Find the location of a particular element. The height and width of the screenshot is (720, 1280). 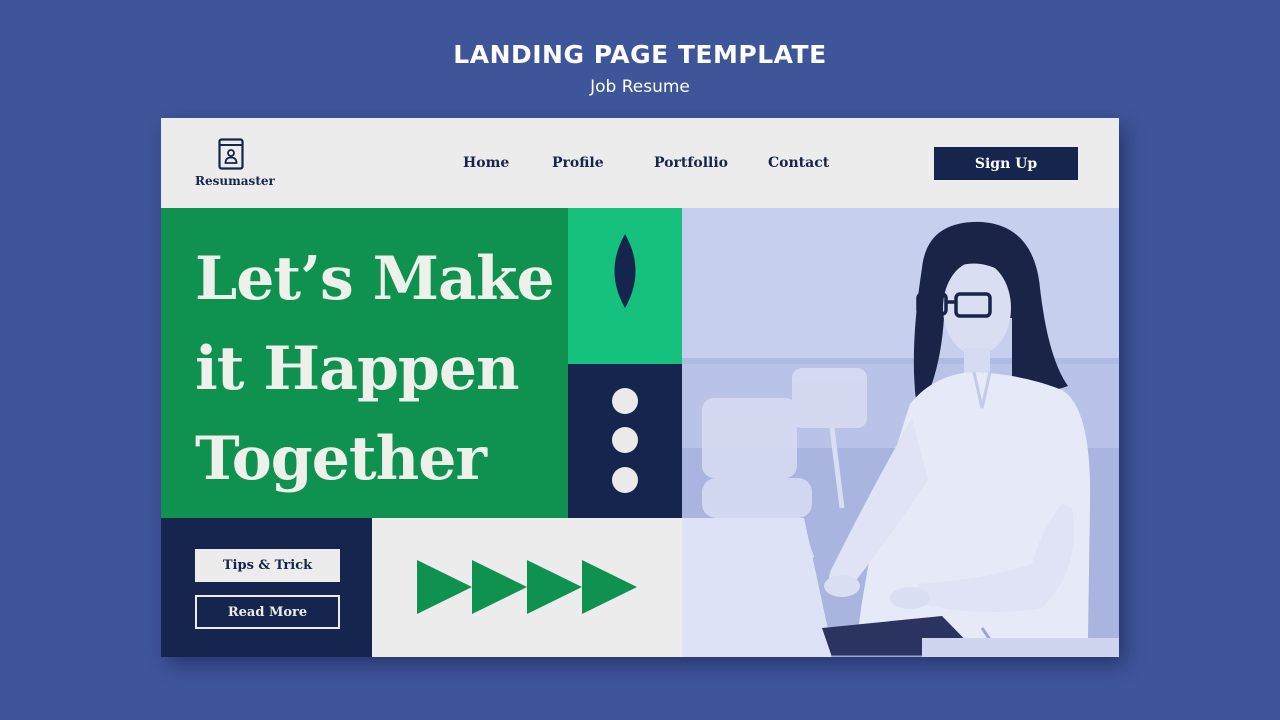

nav-link-contact: Contact is located at coordinates (798, 163).